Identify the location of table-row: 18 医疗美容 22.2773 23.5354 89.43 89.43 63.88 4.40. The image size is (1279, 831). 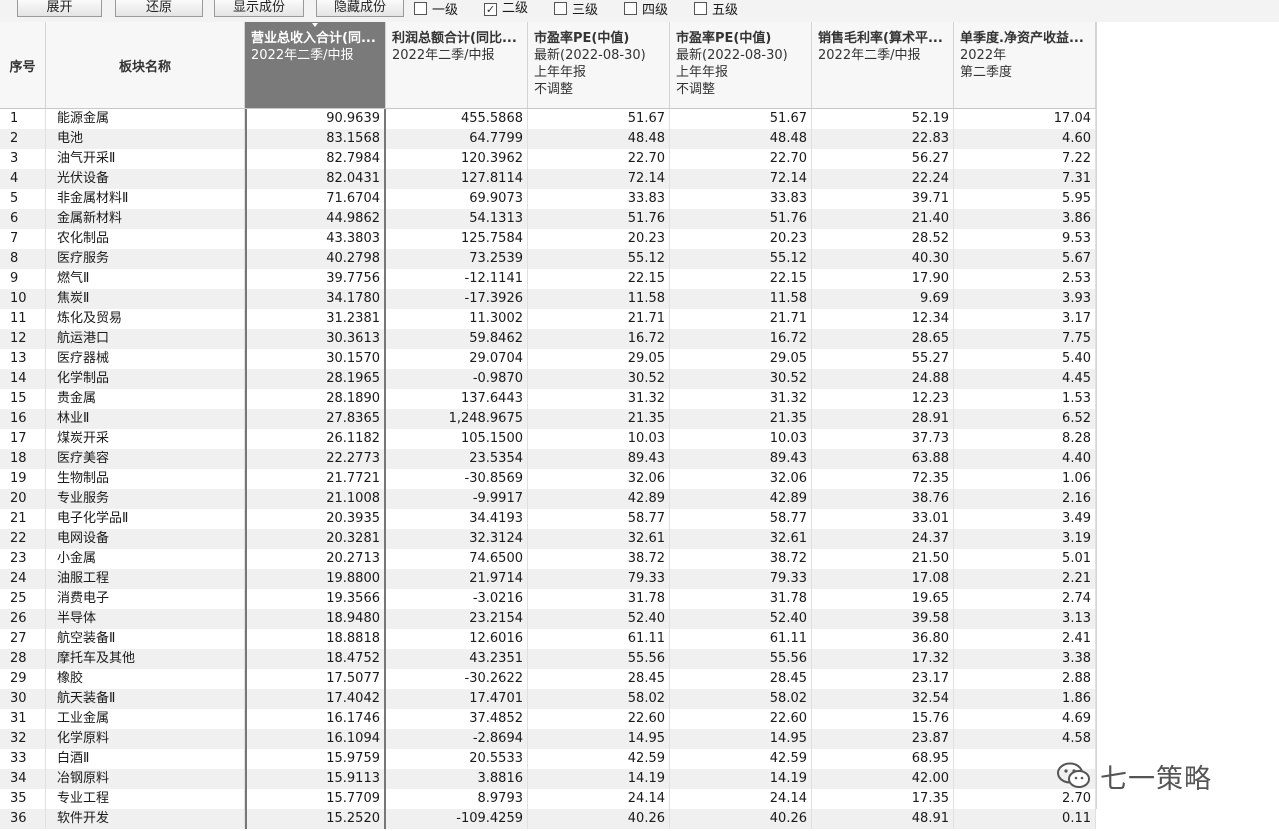
(548, 459).